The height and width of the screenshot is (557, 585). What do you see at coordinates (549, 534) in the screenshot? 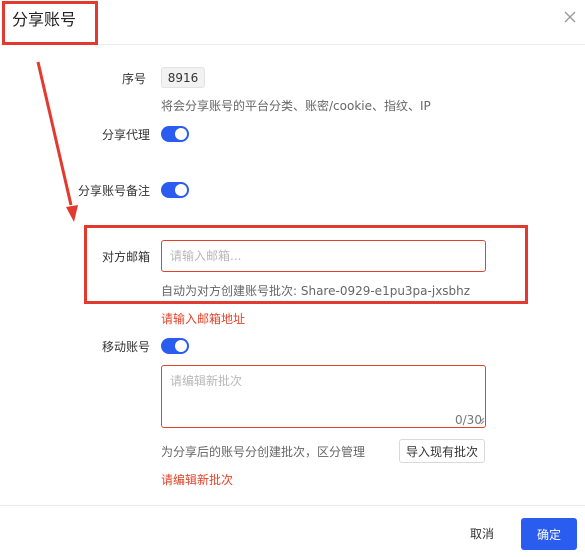
I see `ok-button: 确定` at bounding box center [549, 534].